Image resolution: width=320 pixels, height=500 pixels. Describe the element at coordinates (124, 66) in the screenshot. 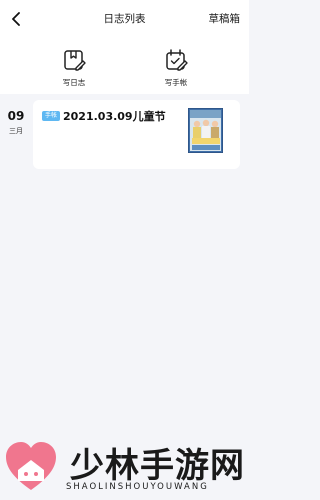

I see `action-bar: 写日志 写手帐` at that location.